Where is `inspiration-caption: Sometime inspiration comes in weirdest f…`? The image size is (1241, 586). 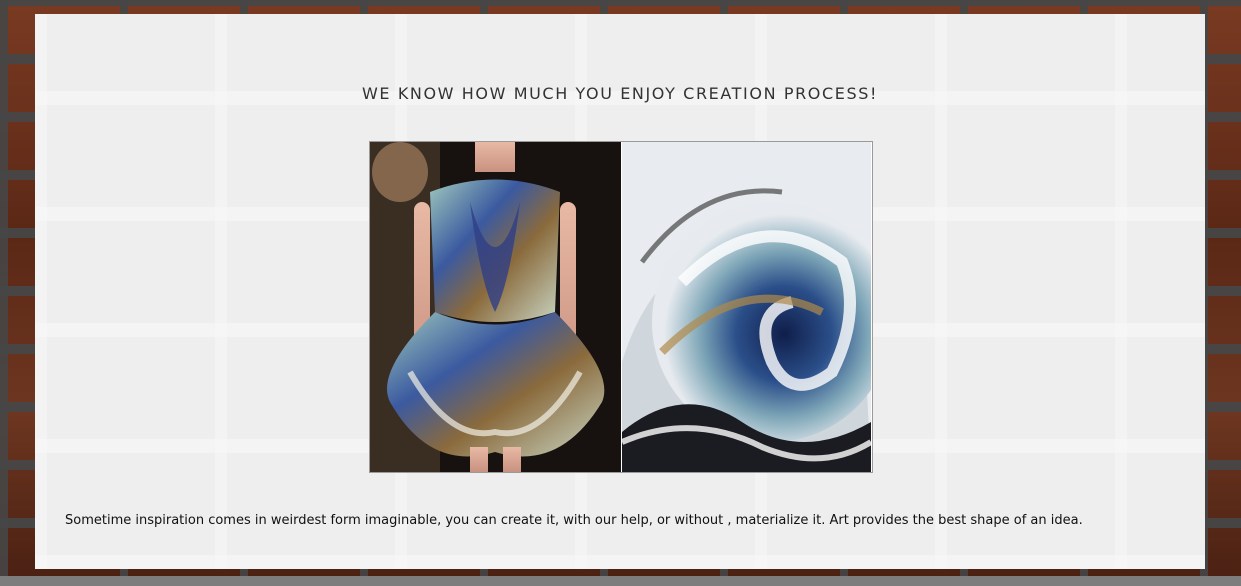 inspiration-caption: Sometime inspiration comes in weirdest f… is located at coordinates (574, 520).